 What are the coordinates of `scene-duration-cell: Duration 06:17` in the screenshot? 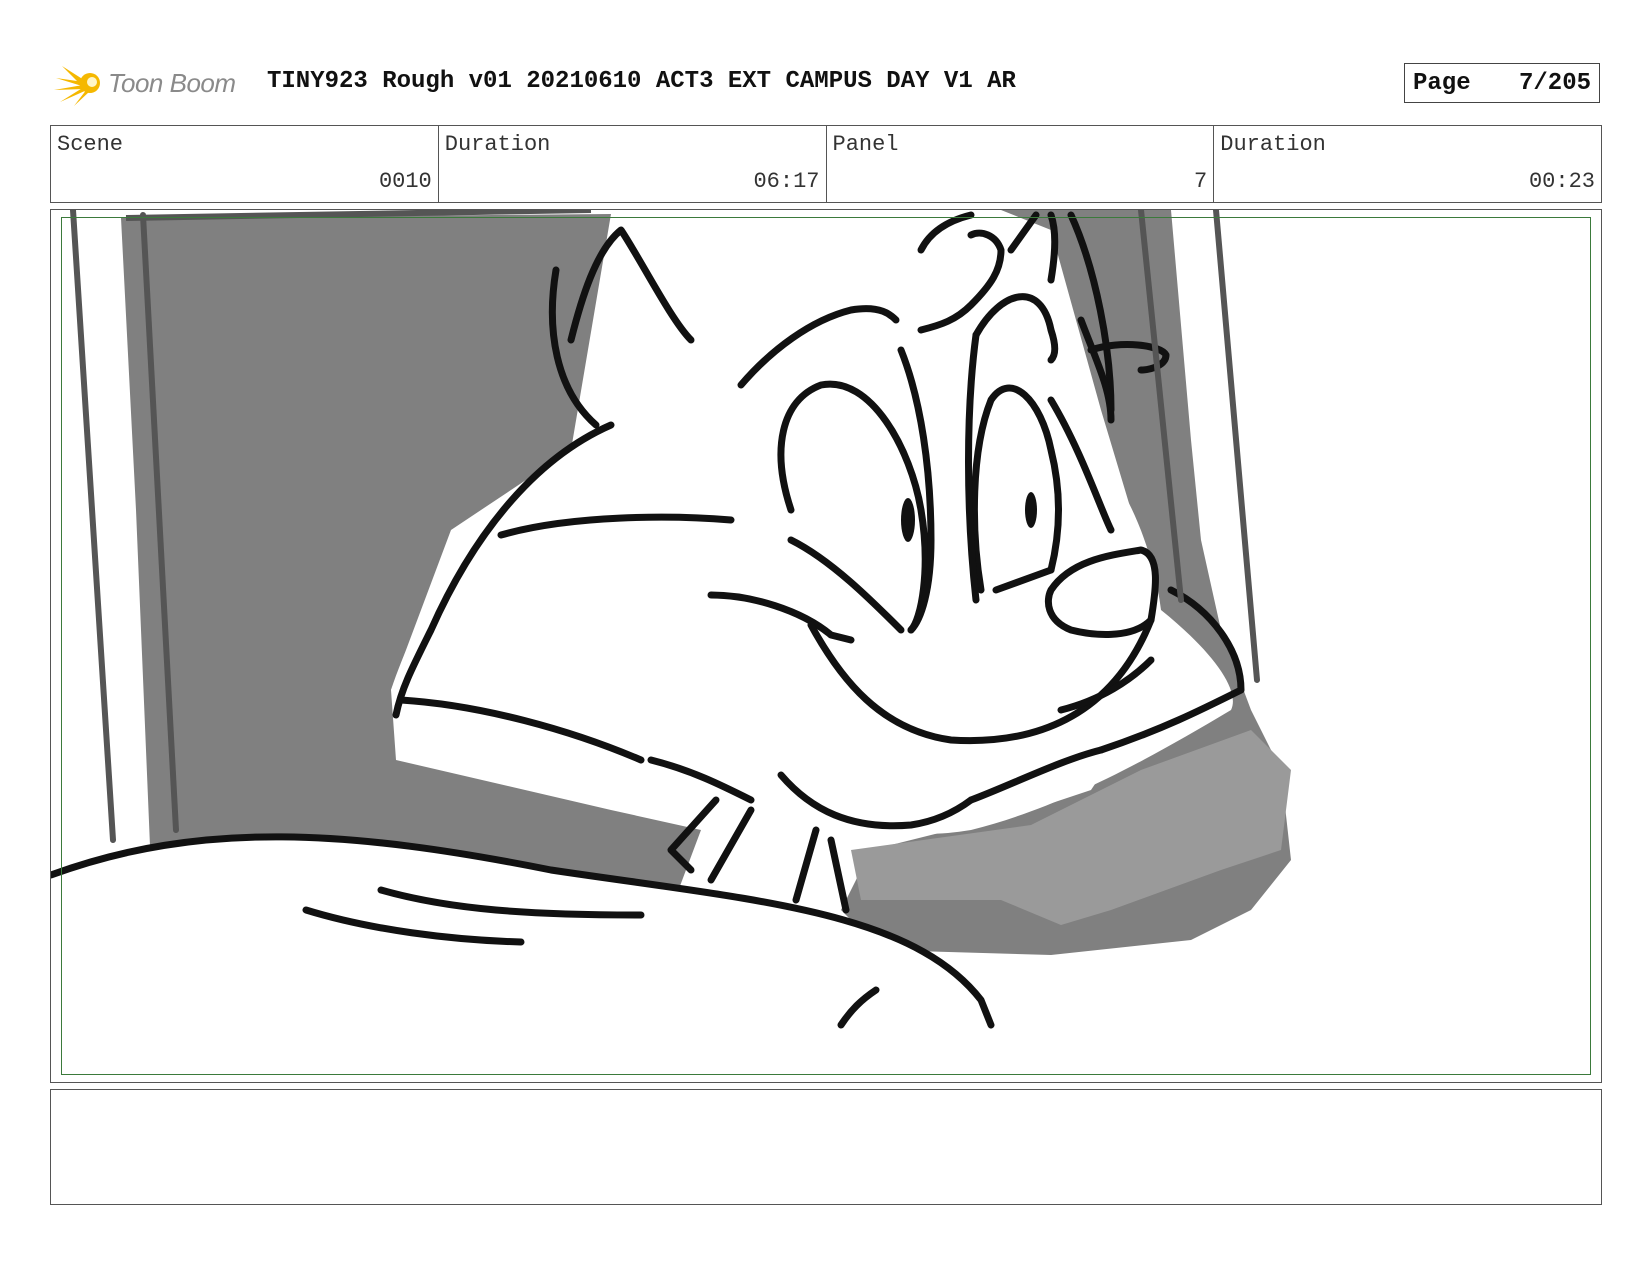 It's located at (633, 164).